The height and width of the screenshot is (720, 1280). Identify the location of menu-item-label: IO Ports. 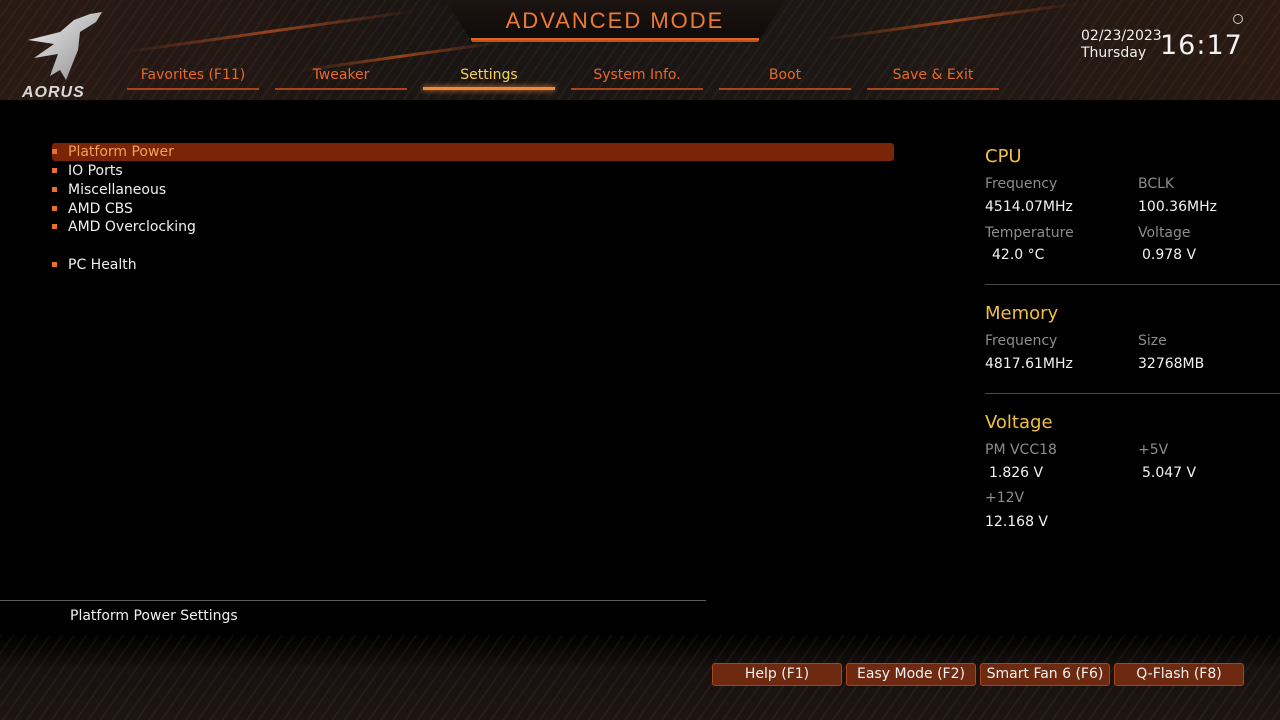
(95, 171).